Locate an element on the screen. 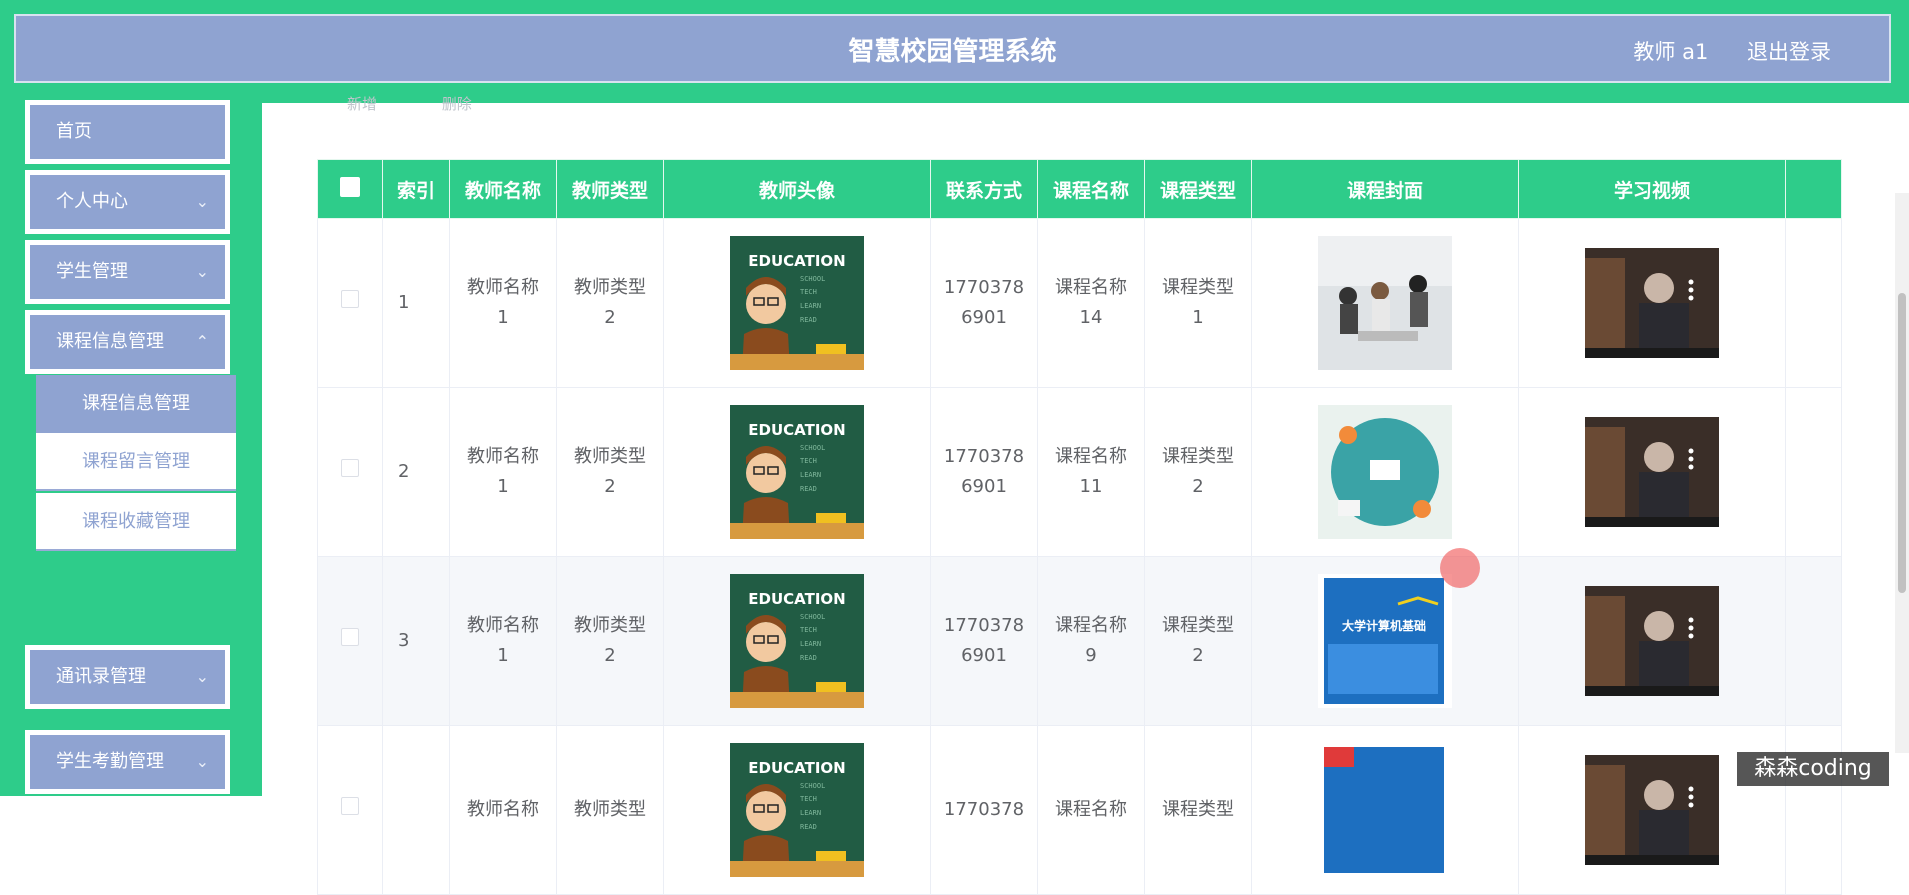  add-button: 新增 is located at coordinates (362, 104).